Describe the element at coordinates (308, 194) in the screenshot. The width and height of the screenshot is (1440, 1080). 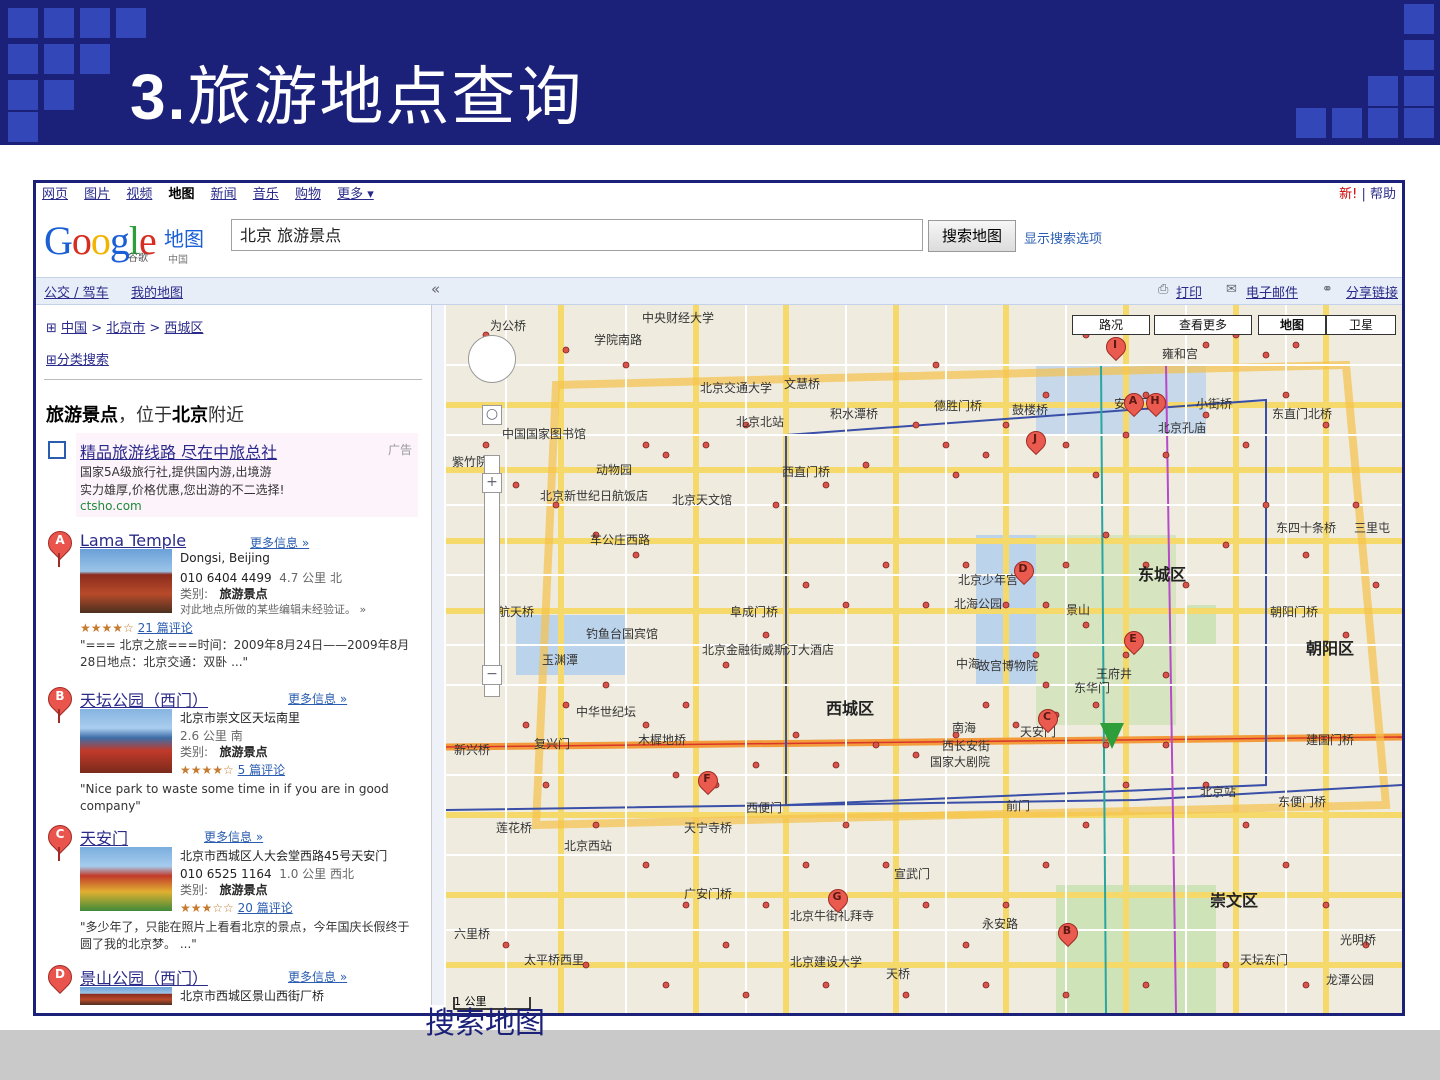
I see `nav-shopping: 购物` at that location.